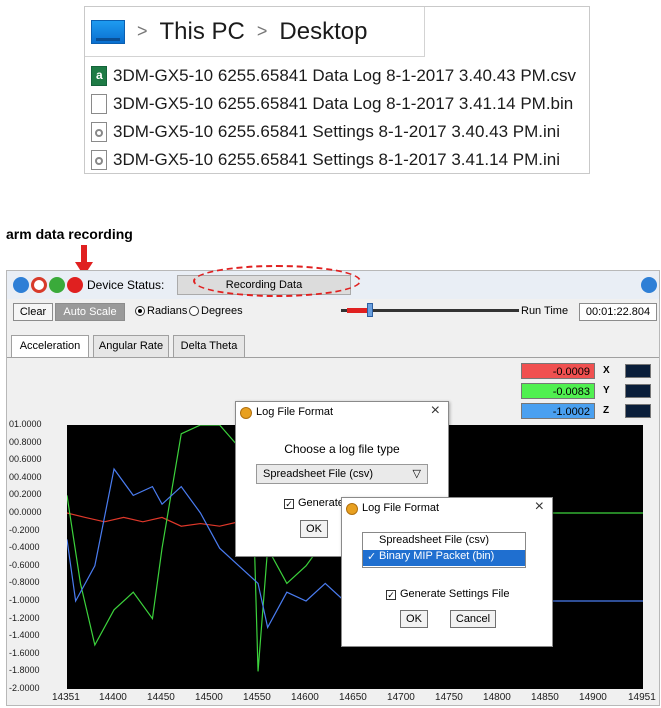 The width and height of the screenshot is (661, 708). Describe the element at coordinates (161, 697) in the screenshot. I see `x-tick-label: 14450` at that location.